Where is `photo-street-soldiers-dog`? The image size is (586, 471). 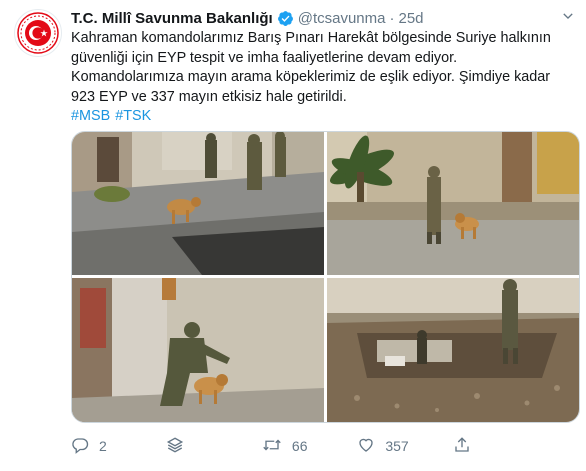 photo-street-soldiers-dog is located at coordinates (198, 203).